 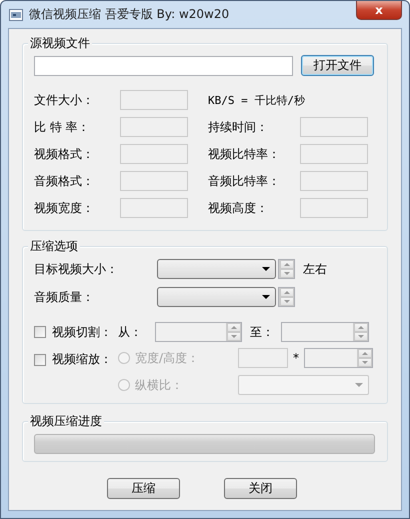 I want to click on group-title: 压缩选项, so click(x=54, y=246).